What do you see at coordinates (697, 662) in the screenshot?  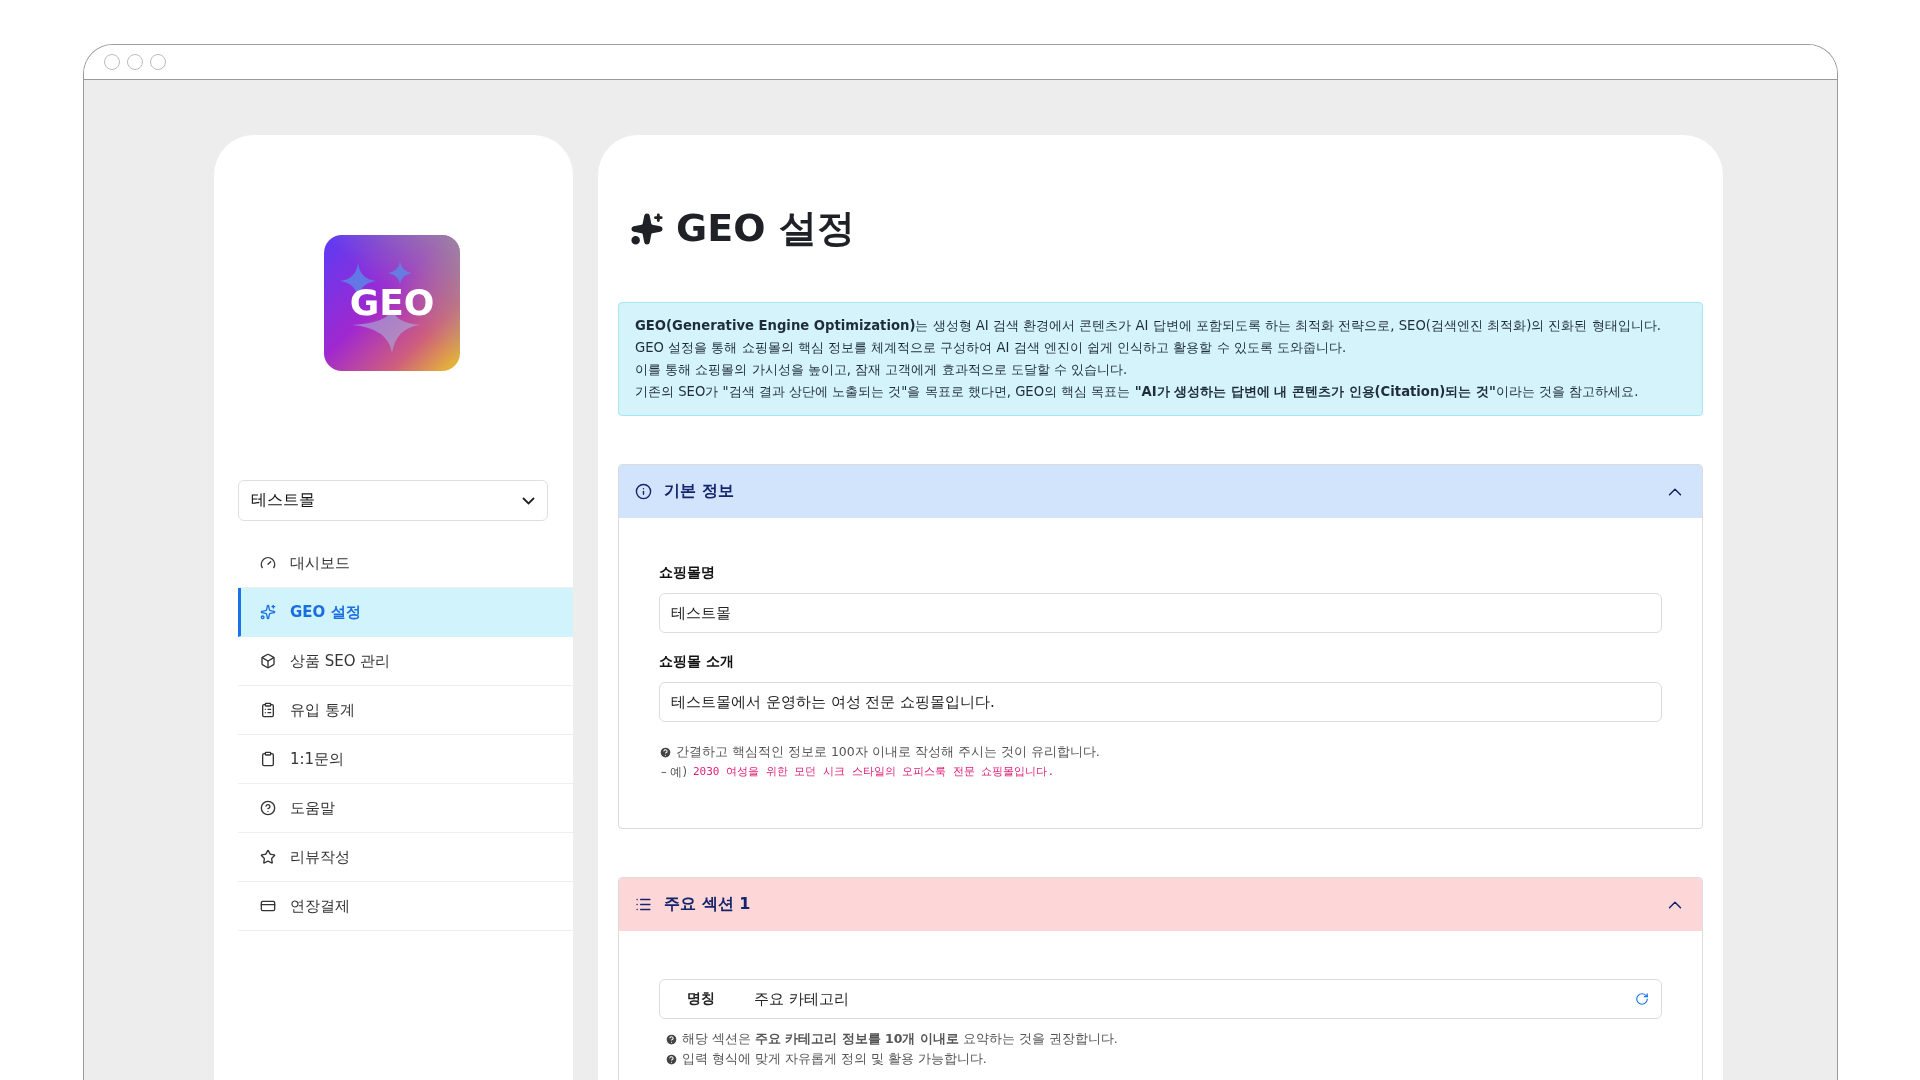 I see `field-label: 쇼핑몰 소개` at bounding box center [697, 662].